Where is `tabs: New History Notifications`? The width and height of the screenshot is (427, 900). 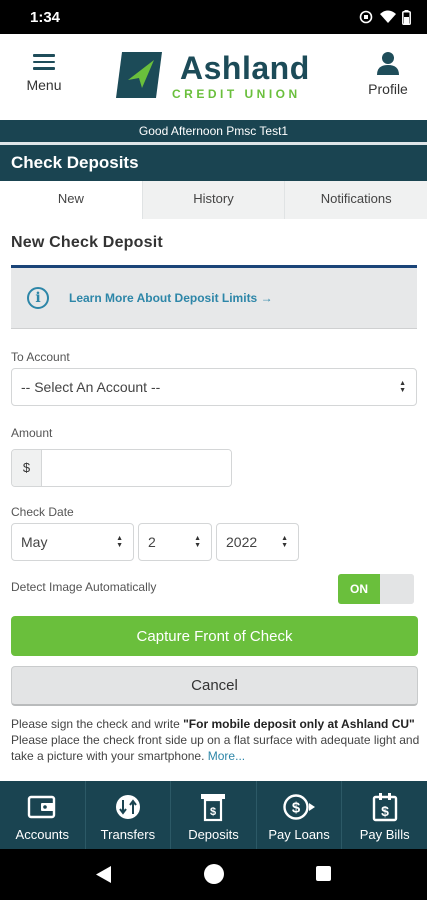 tabs: New History Notifications is located at coordinates (213, 200).